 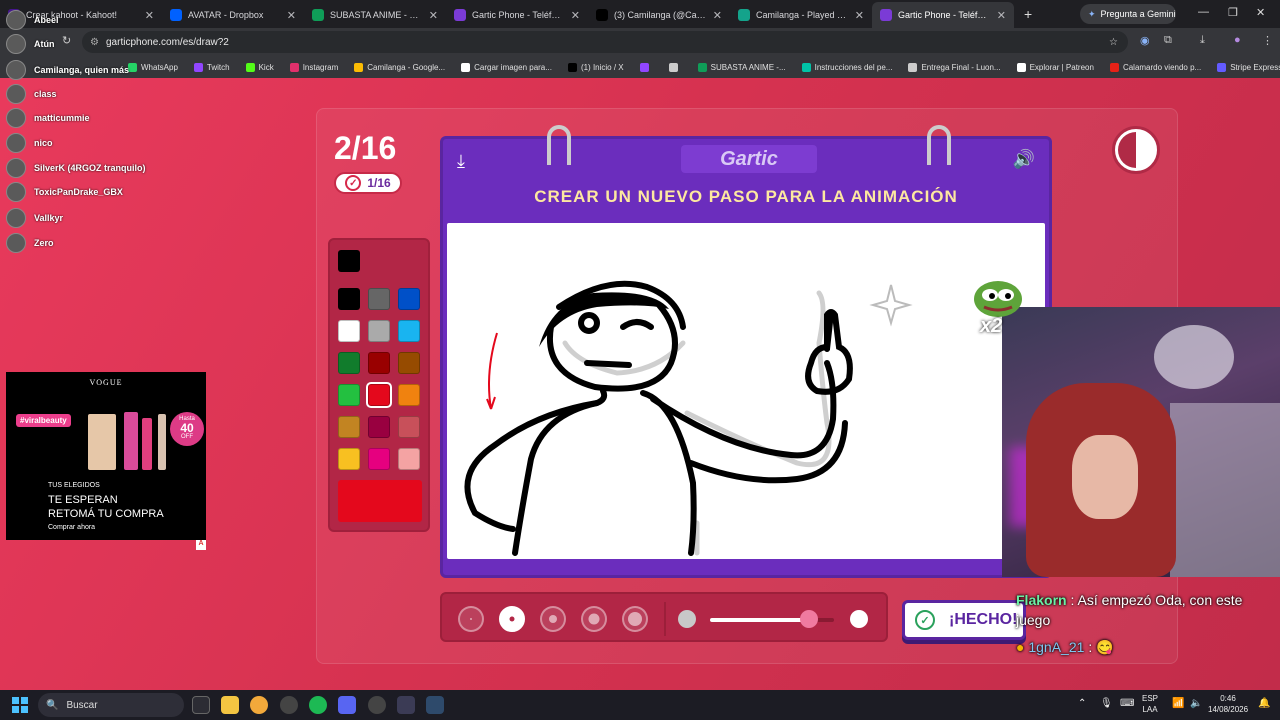 I want to click on drawing, so click(x=688, y=418).